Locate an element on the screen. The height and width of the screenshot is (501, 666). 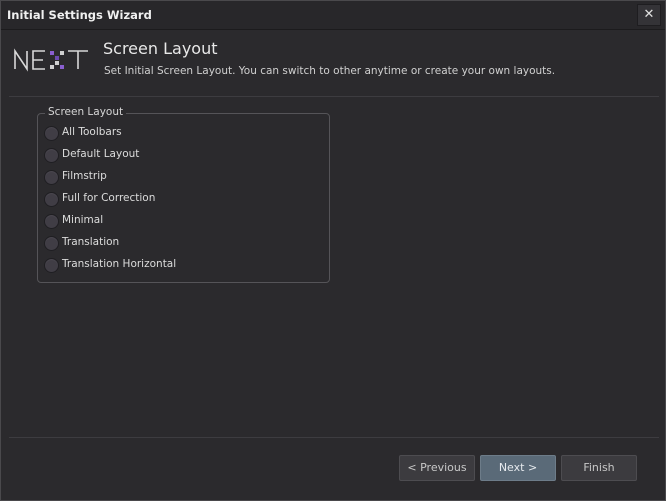
close-icon: ✕ is located at coordinates (649, 14).